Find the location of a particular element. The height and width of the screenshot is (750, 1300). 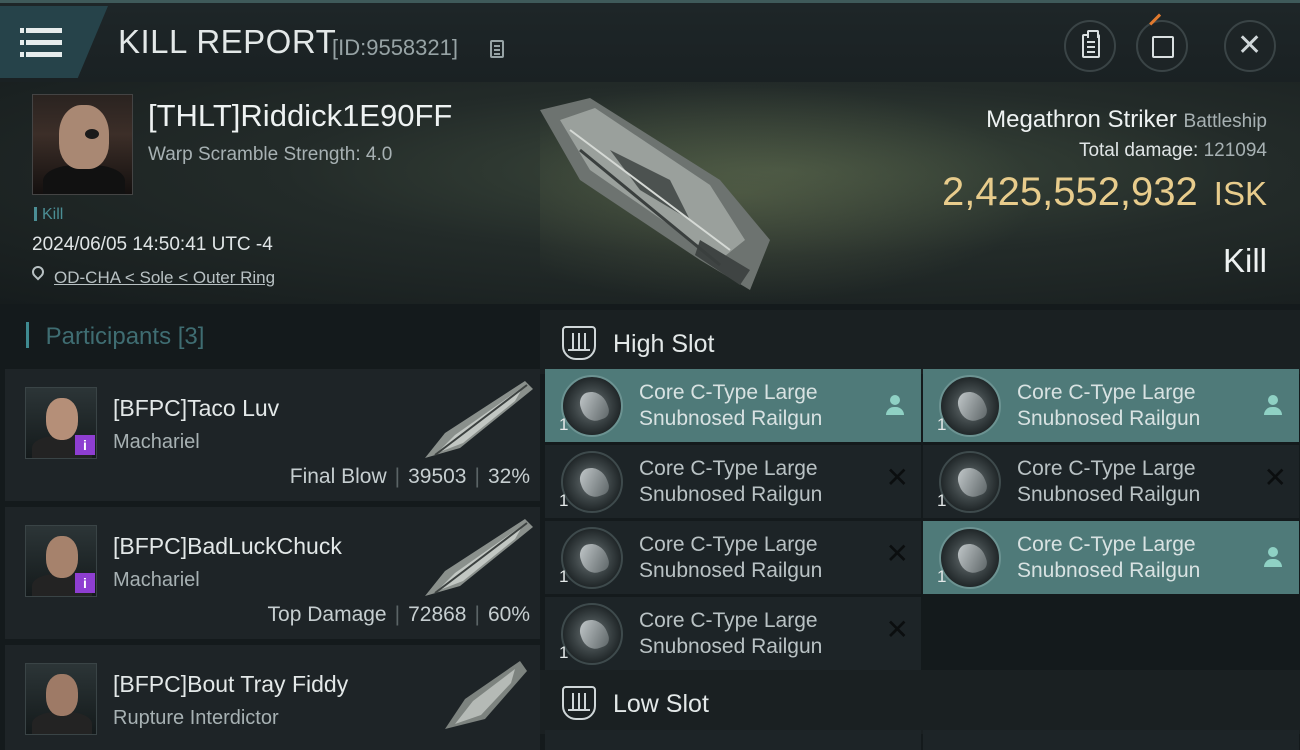

kill-timestamp: 2024/06/05 14:50:41 UTC -4 is located at coordinates (152, 244).